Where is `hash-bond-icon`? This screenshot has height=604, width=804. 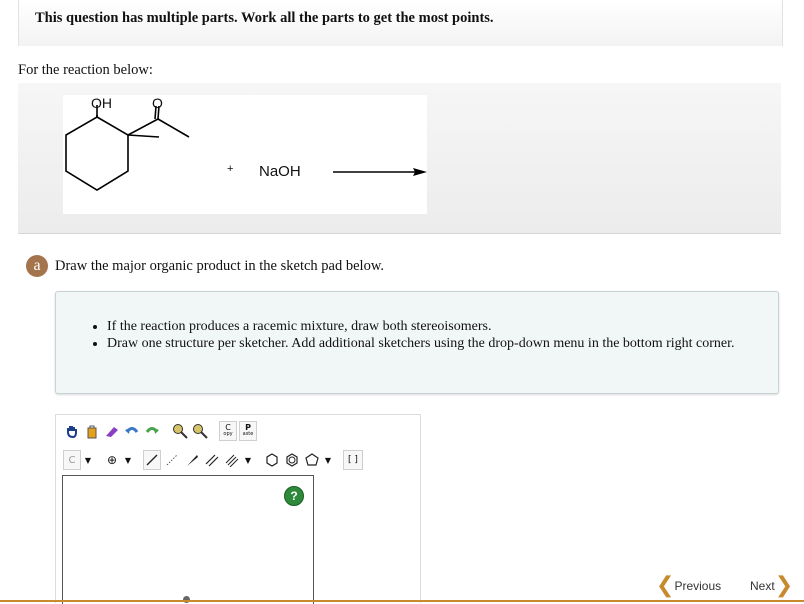 hash-bond-icon is located at coordinates (172, 460).